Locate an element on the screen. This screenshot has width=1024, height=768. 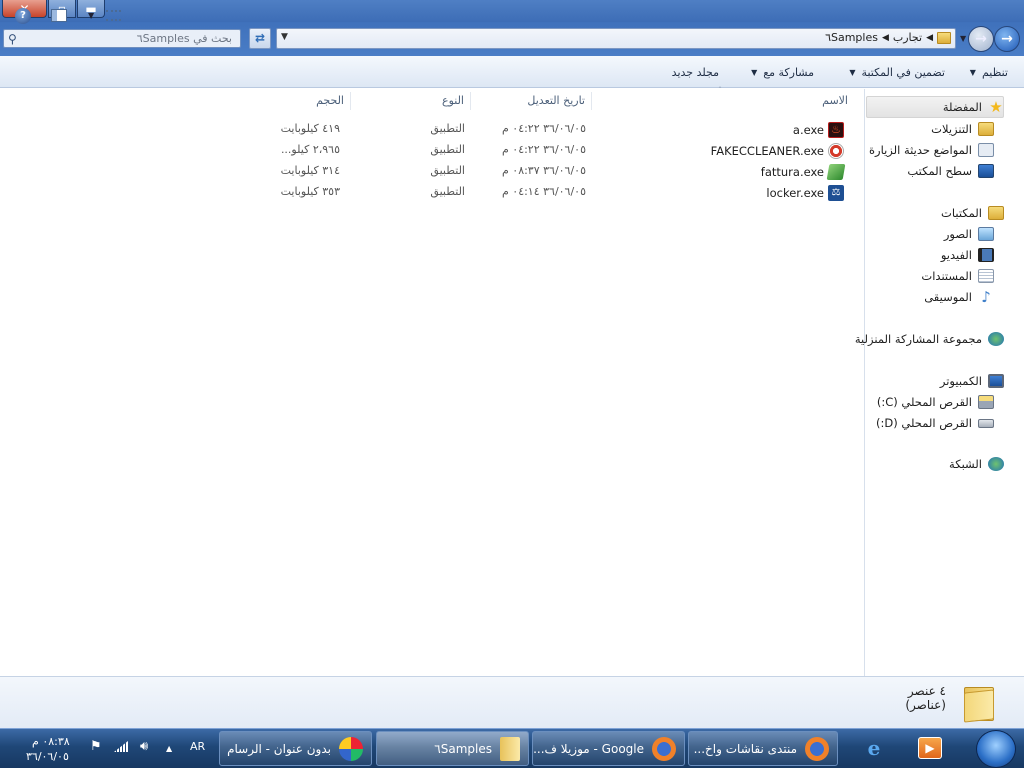
documents-icon is located at coordinates (986, 276).